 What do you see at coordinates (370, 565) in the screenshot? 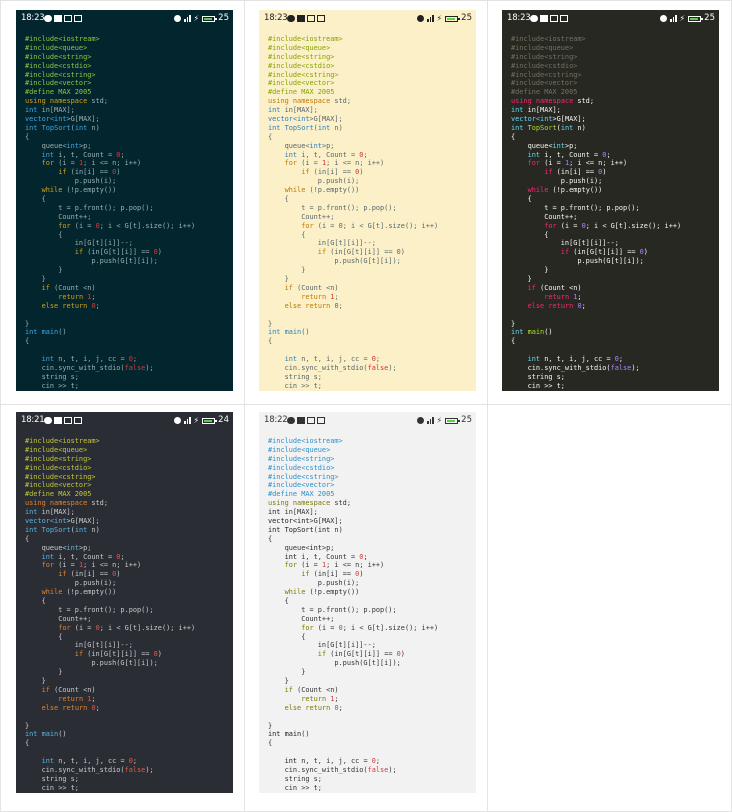
I see `code-line: for (i = 1; i <= n; i++)` at bounding box center [370, 565].